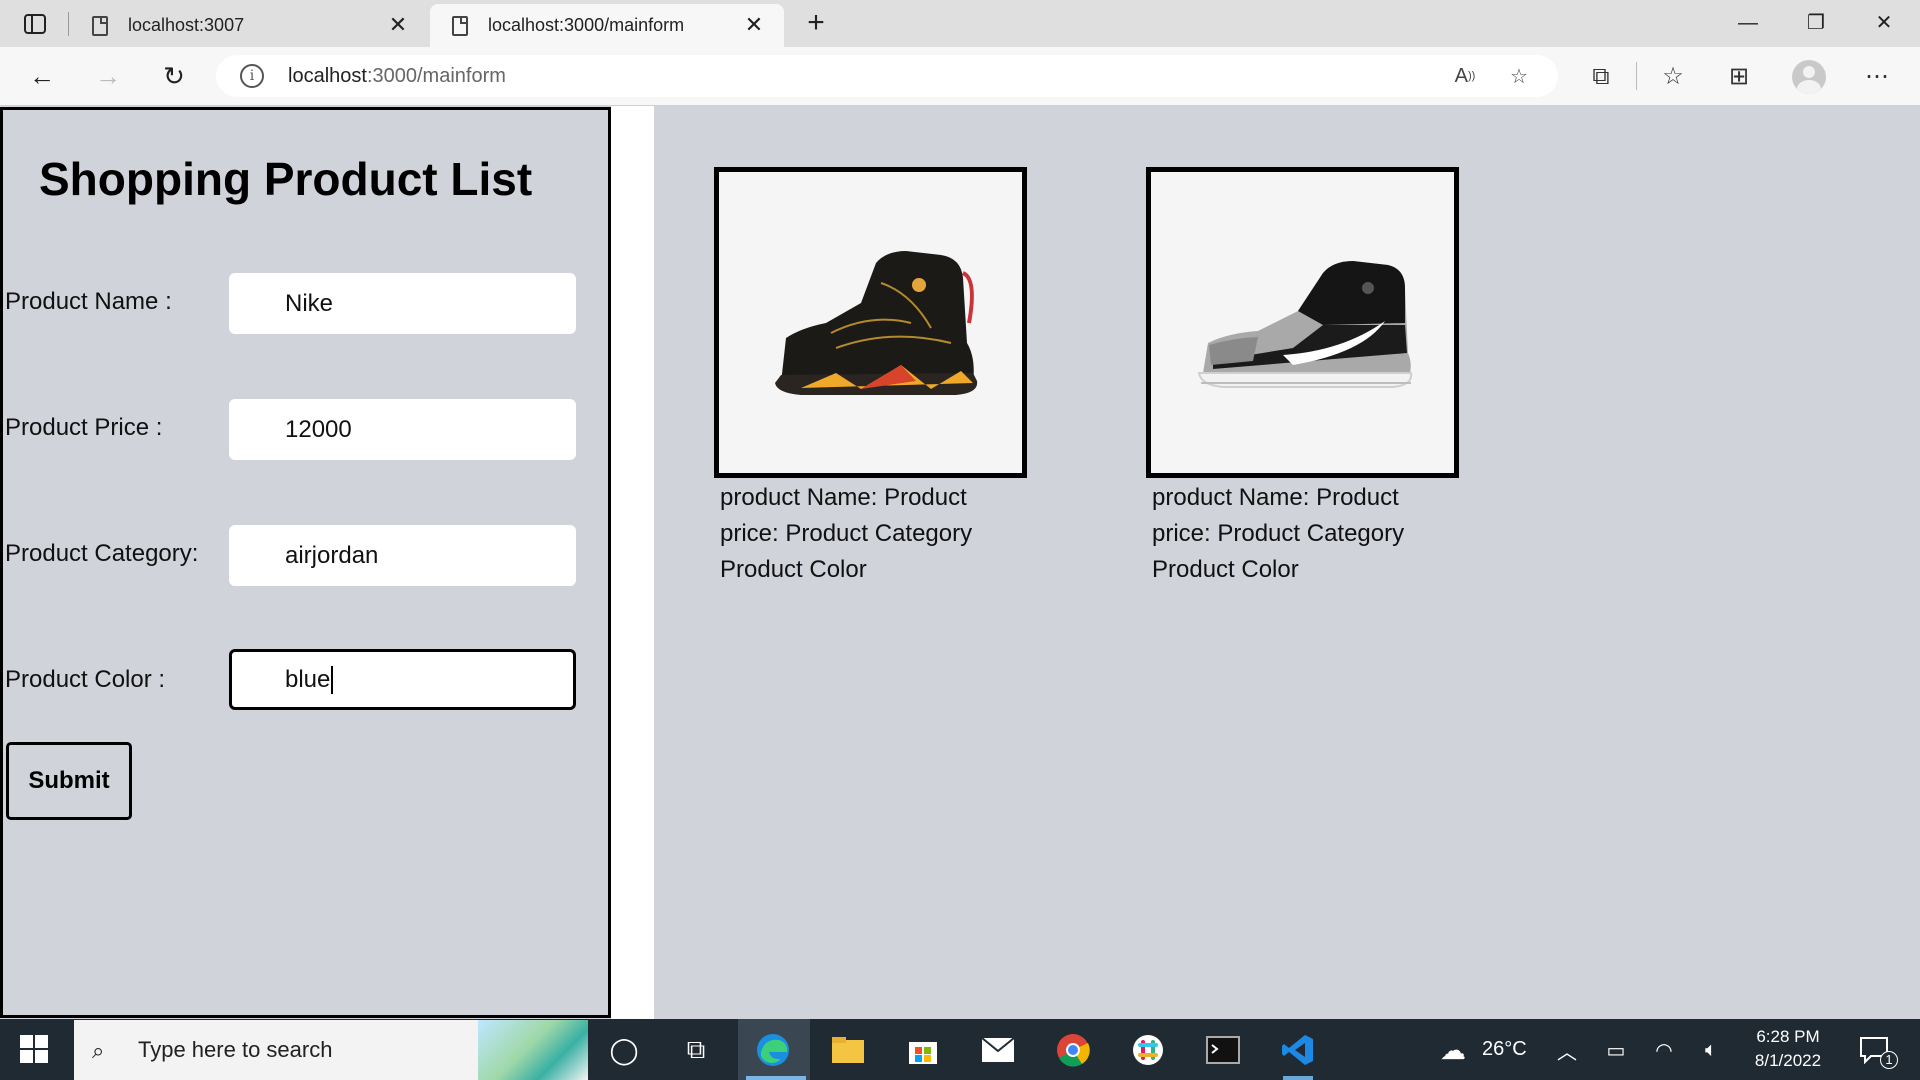 This screenshot has height=1080, width=1920. I want to click on vscode-open-indicator, so click(1298, 1078).